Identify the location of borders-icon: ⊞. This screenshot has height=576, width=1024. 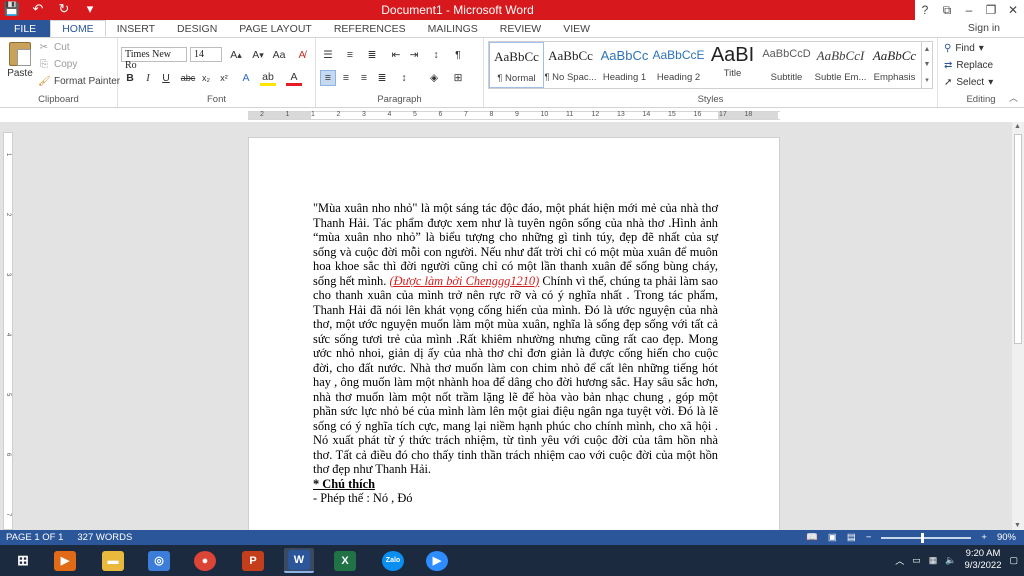
(458, 78).